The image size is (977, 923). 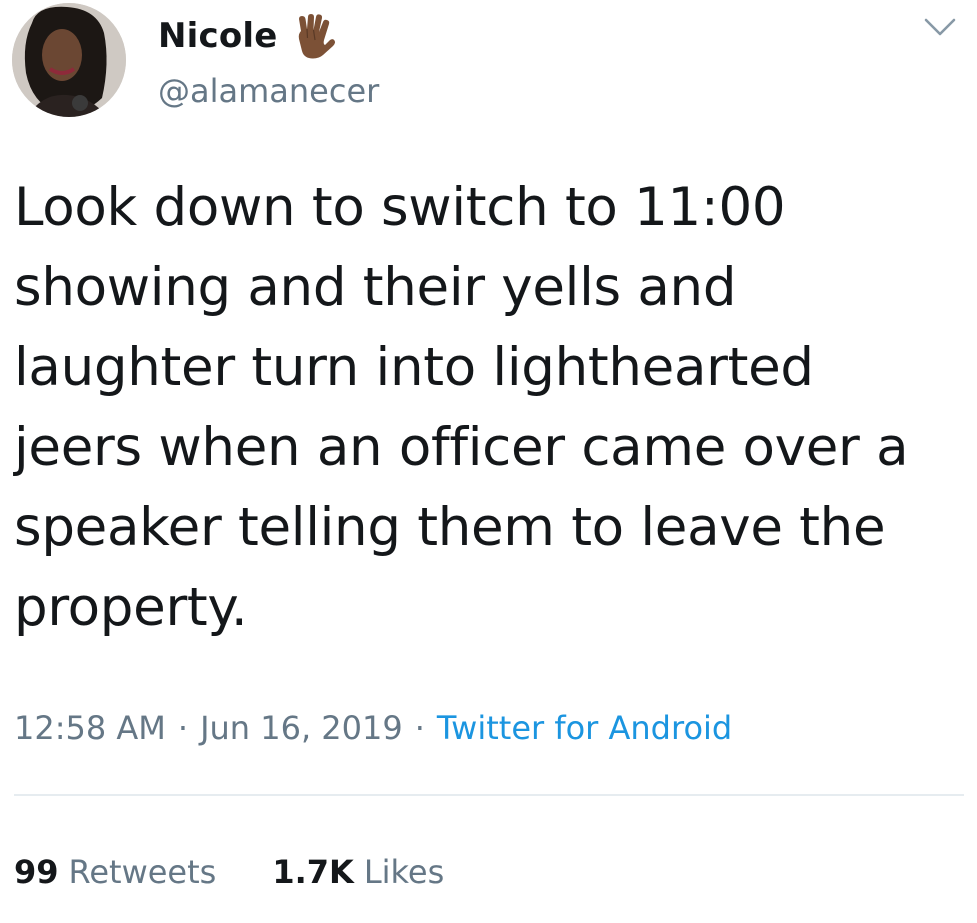 What do you see at coordinates (313, 872) in the screenshot?
I see `likes-count: 1.7K` at bounding box center [313, 872].